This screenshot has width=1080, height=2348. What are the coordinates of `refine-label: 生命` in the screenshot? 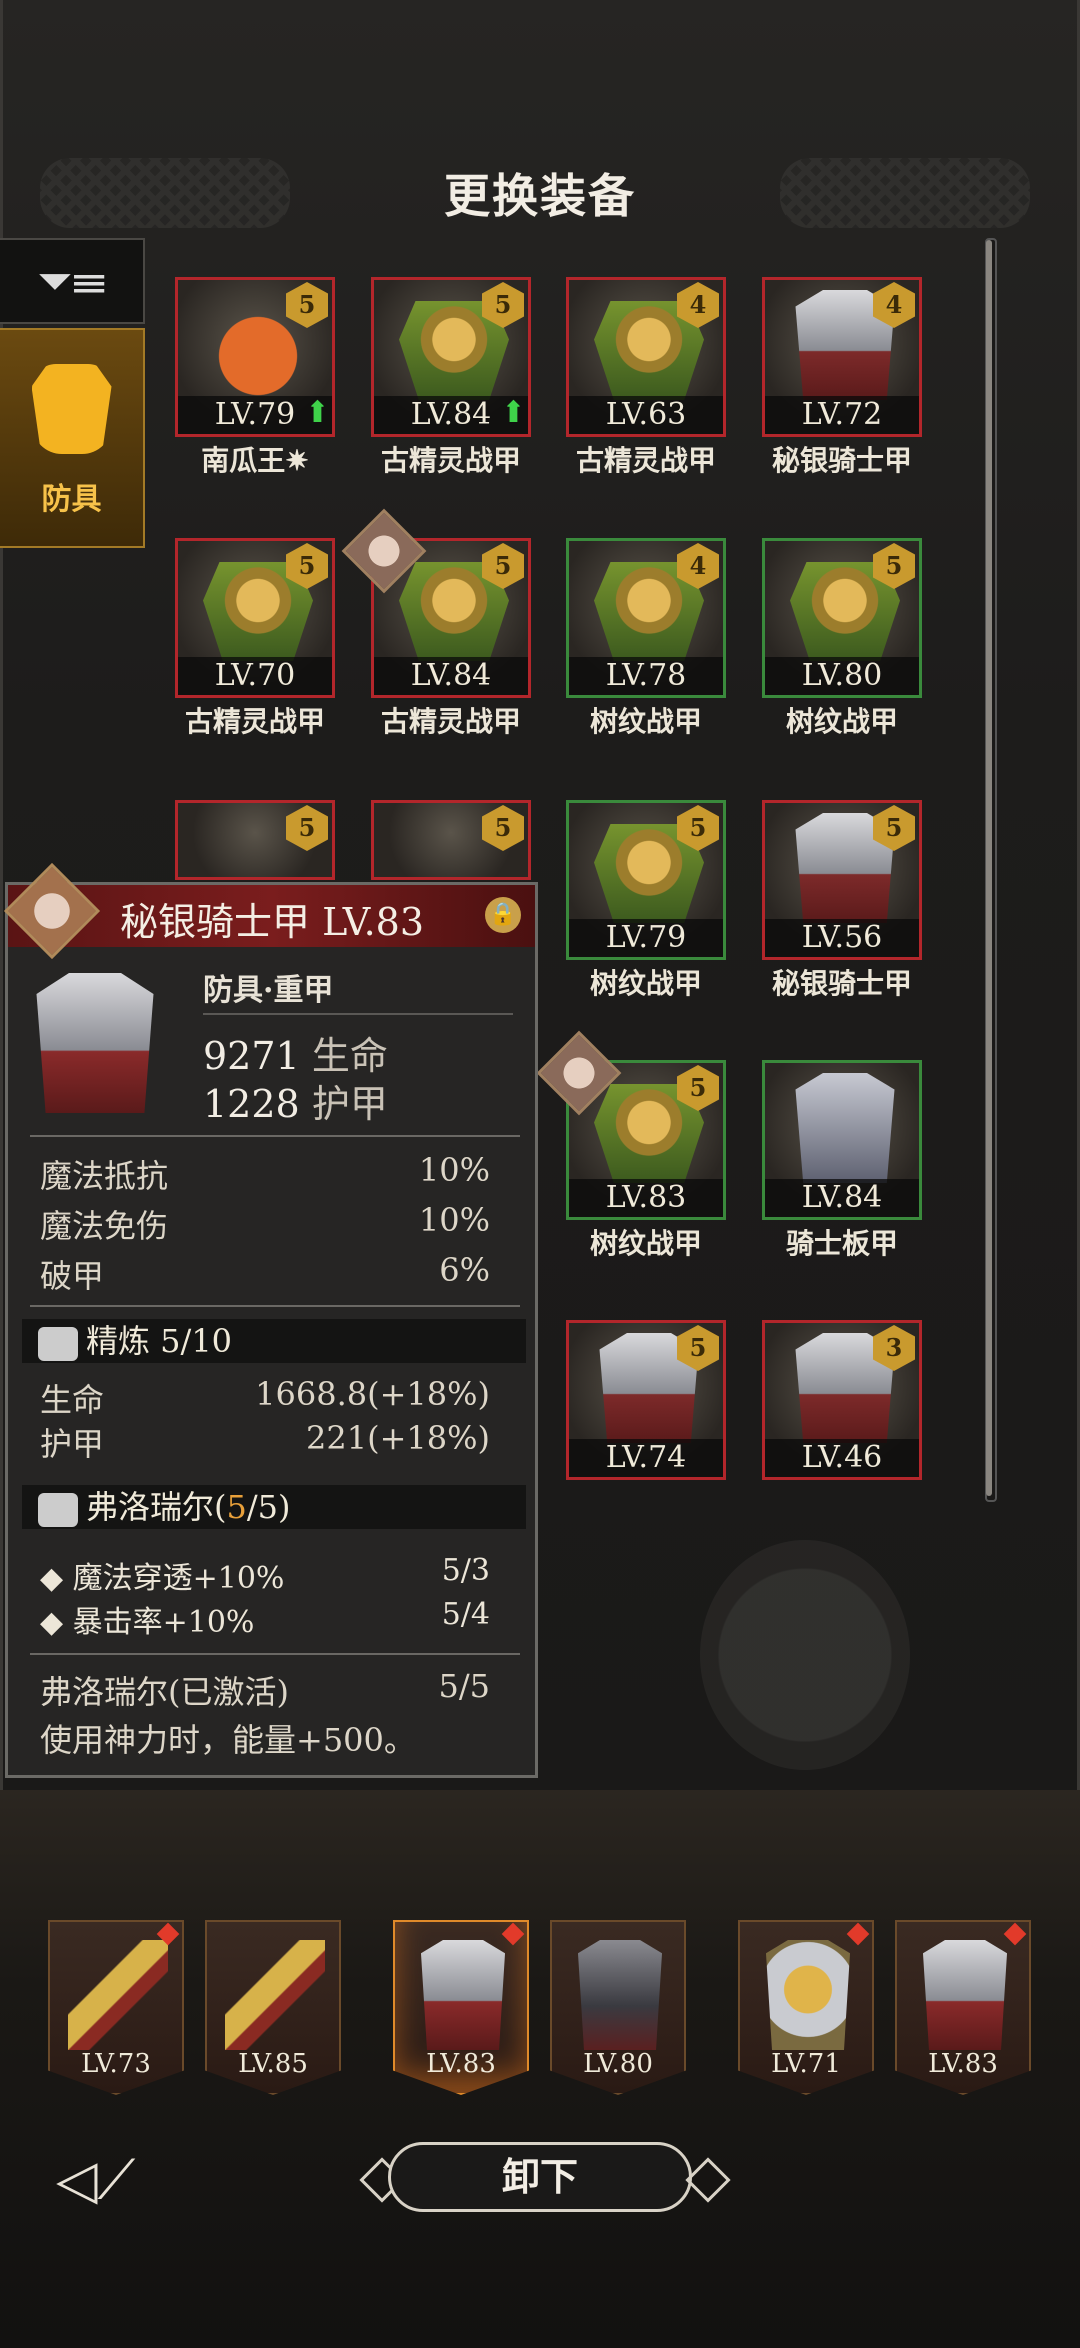 It's located at (72, 1400).